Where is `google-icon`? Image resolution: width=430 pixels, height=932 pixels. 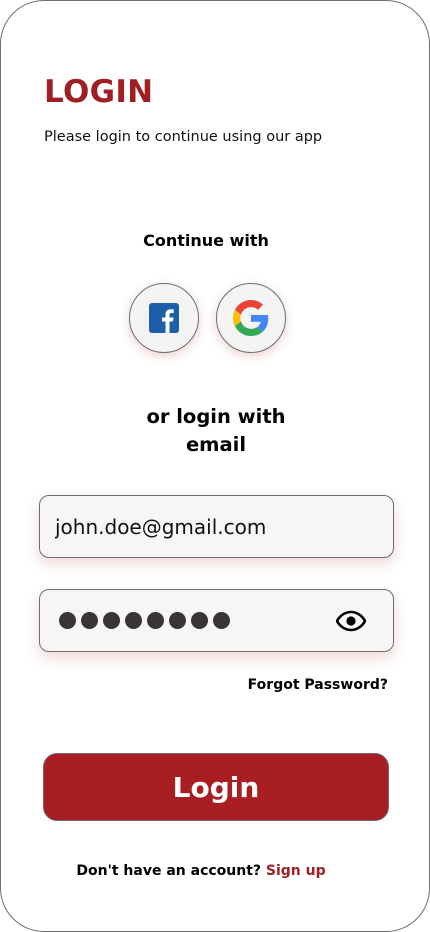 google-icon is located at coordinates (251, 318).